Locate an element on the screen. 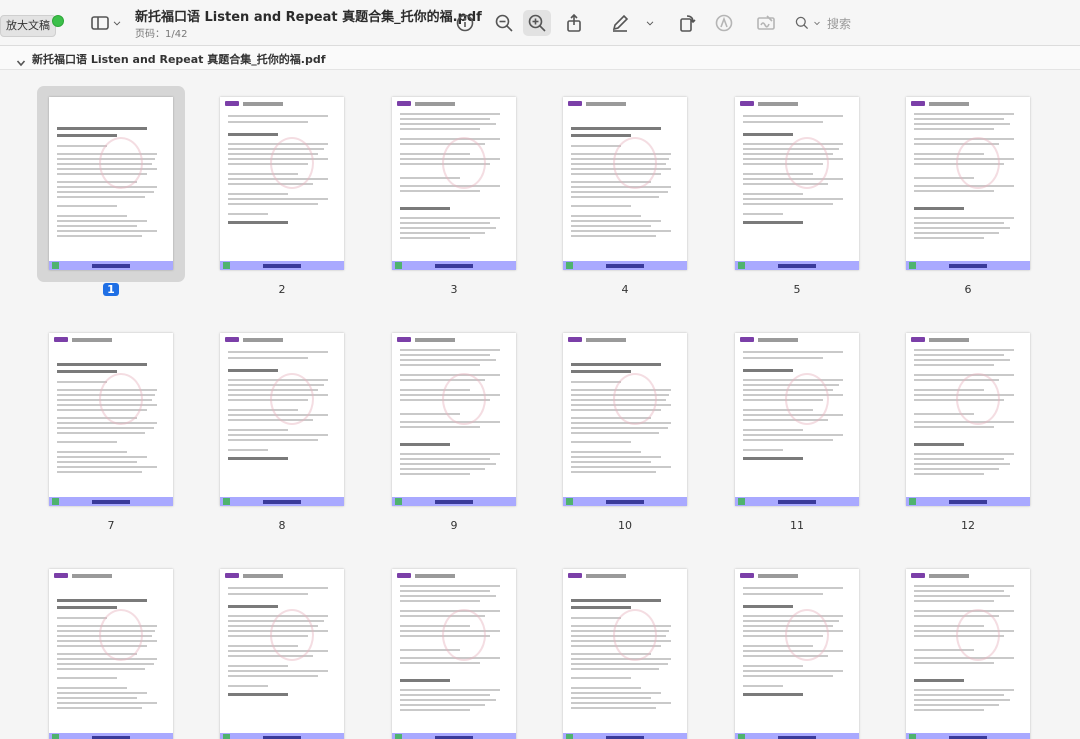  page-number: 6 is located at coordinates (968, 289).